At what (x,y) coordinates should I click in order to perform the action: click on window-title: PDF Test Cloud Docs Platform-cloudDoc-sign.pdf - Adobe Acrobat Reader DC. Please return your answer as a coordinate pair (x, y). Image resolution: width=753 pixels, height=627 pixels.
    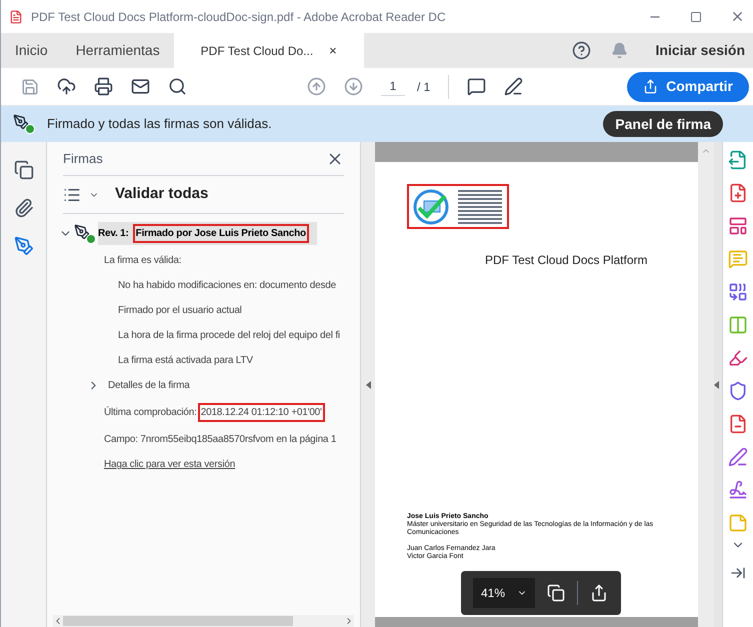
    Looking at the image, I should click on (238, 17).